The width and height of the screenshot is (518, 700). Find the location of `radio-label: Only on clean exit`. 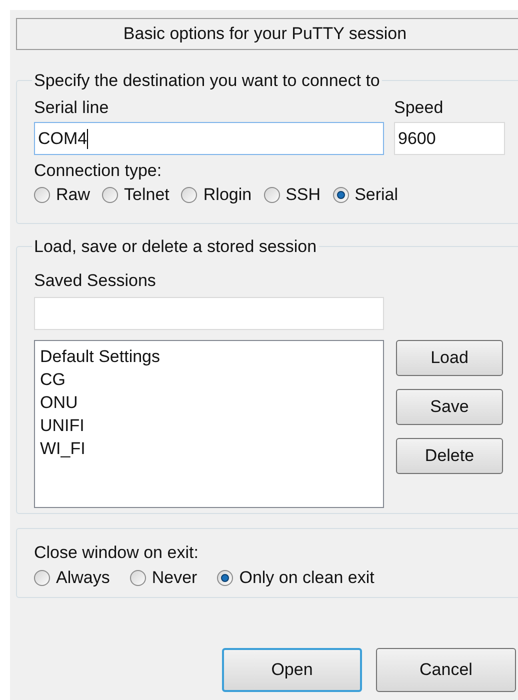

radio-label: Only on clean exit is located at coordinates (306, 578).